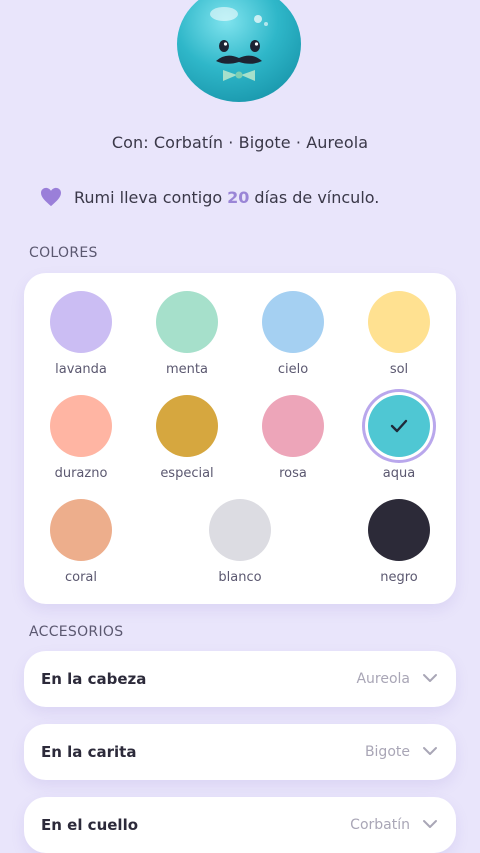  Describe the element at coordinates (240, 679) in the screenshot. I see `accessory-dropdown: En la cabeza Aureola` at that location.